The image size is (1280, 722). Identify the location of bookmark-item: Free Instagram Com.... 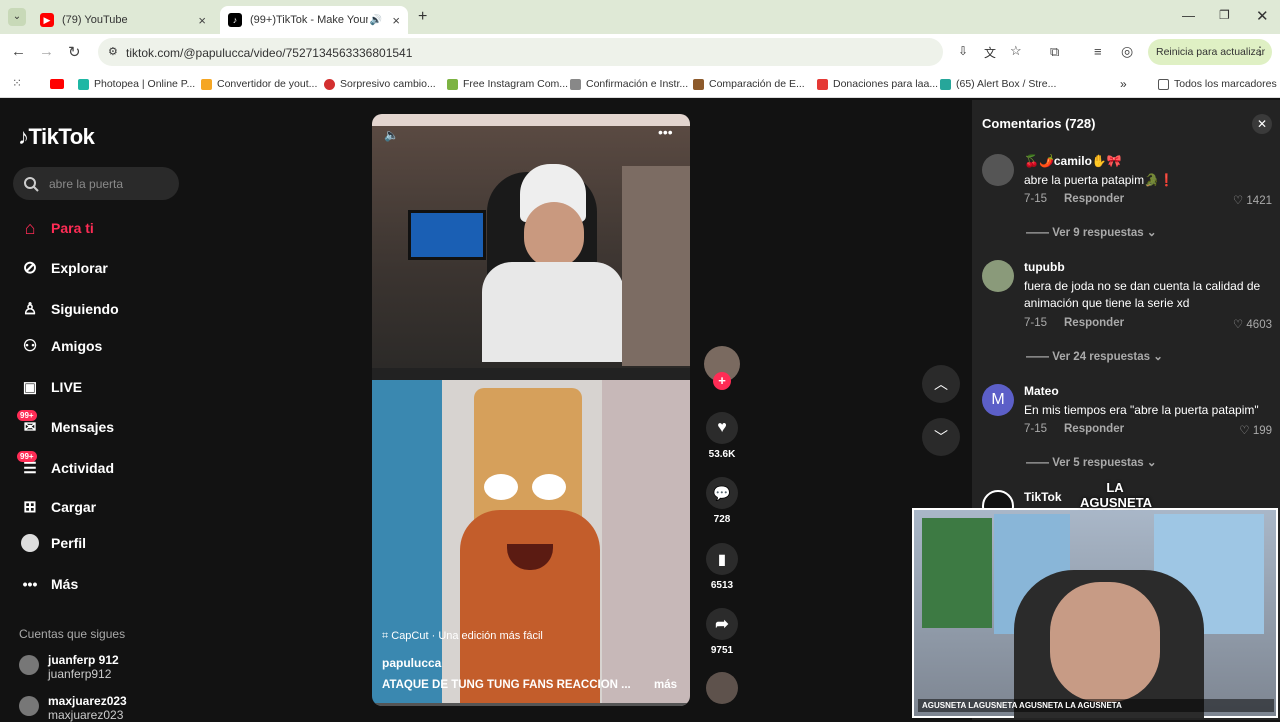
(507, 84).